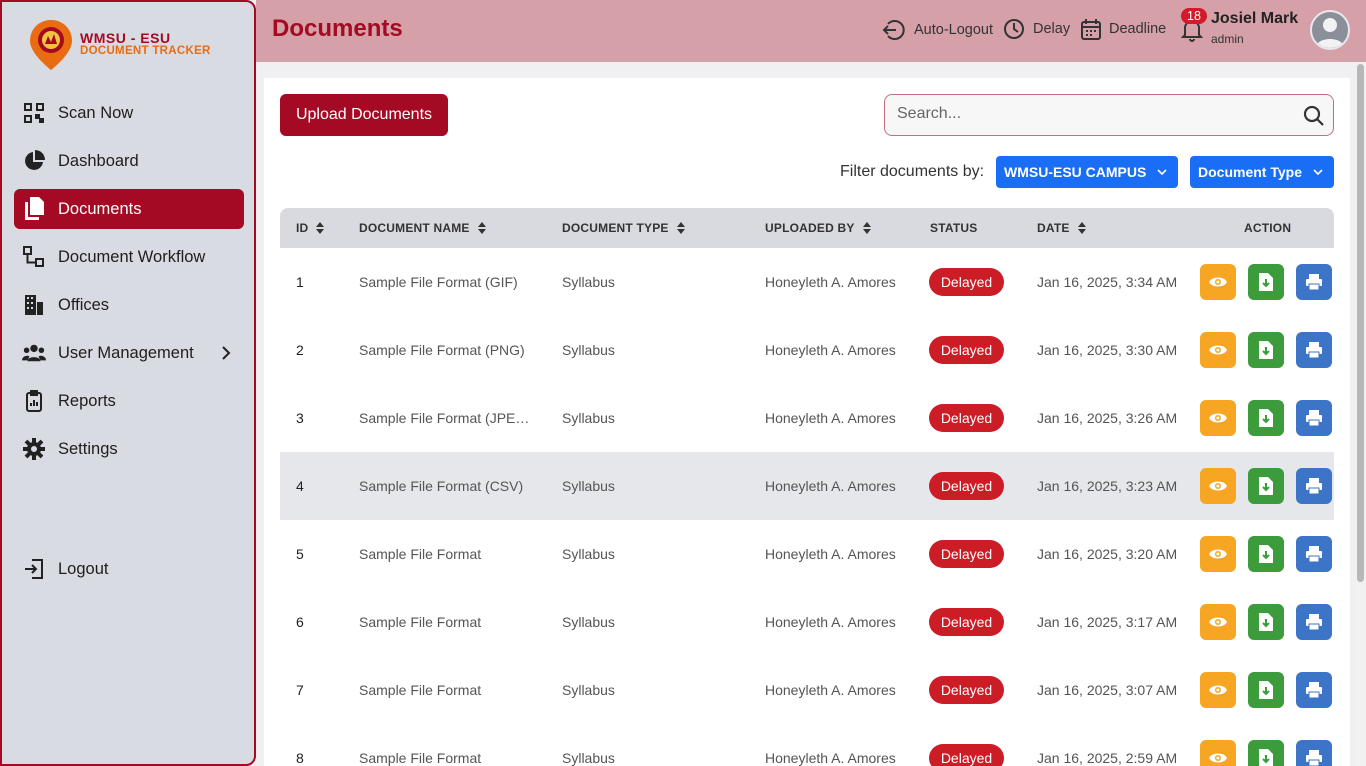 The height and width of the screenshot is (766, 1366). Describe the element at coordinates (420, 690) in the screenshot. I see `cell-document-name: Sample File Format` at that location.